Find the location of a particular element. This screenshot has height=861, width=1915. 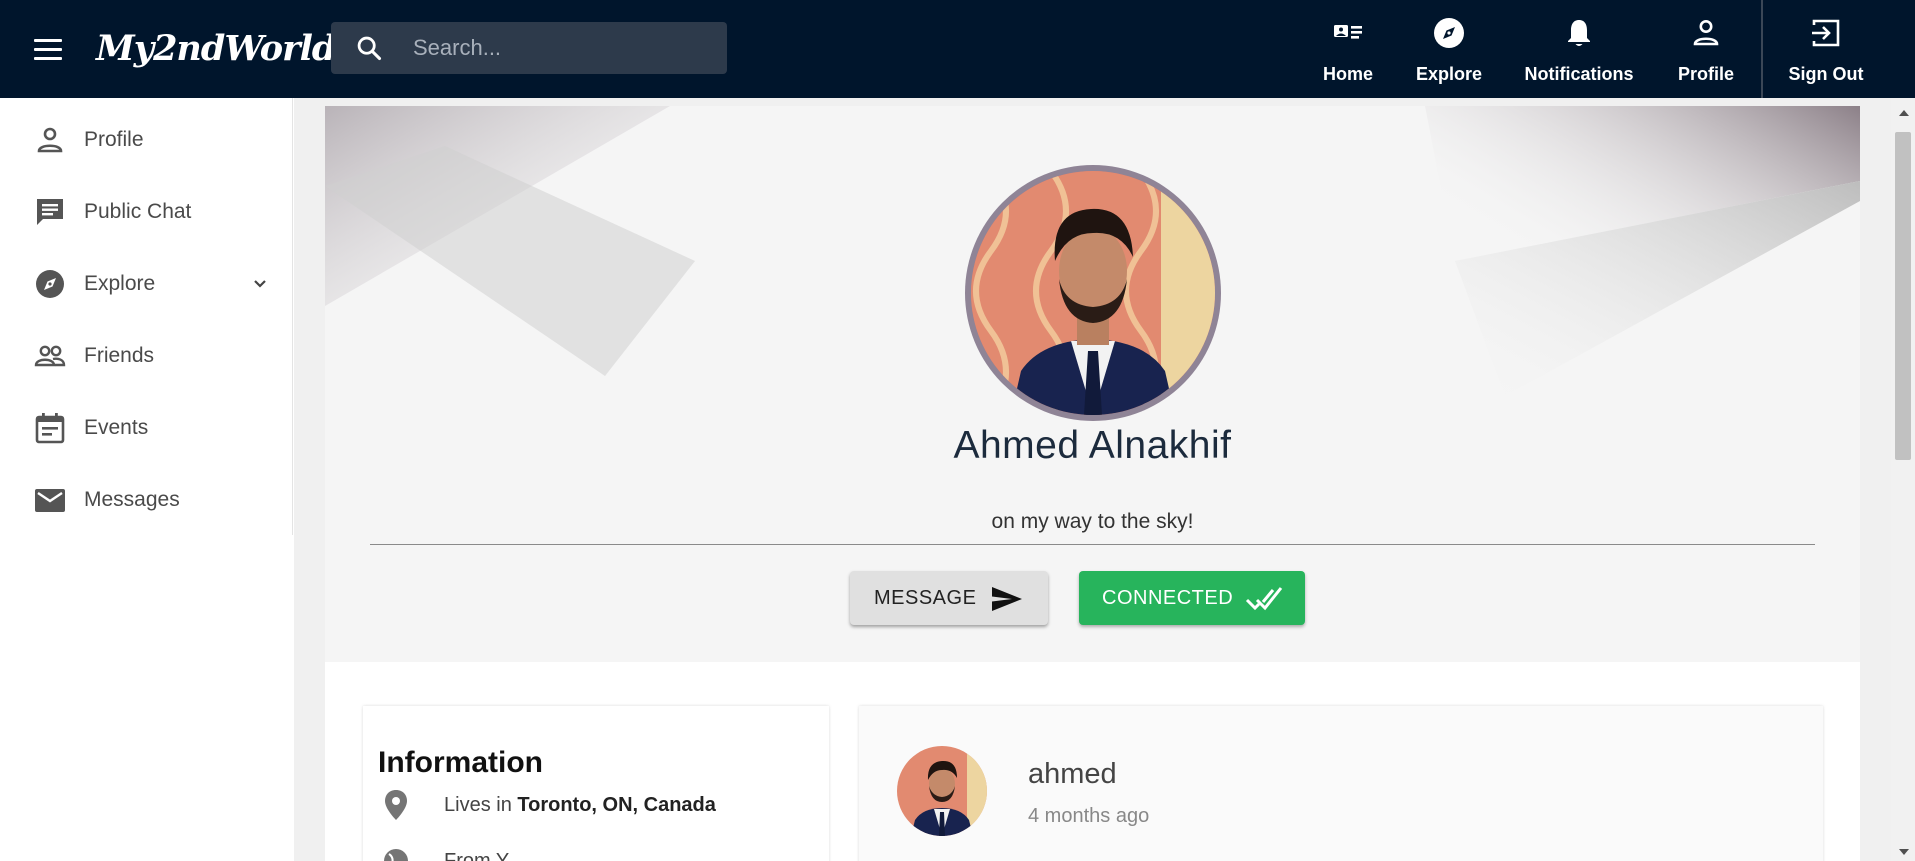

information-title: Information is located at coordinates (460, 762).